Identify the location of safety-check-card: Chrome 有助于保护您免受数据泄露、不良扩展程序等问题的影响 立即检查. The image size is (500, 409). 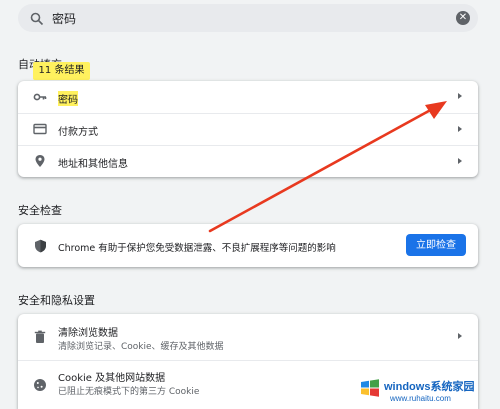
(248, 245).